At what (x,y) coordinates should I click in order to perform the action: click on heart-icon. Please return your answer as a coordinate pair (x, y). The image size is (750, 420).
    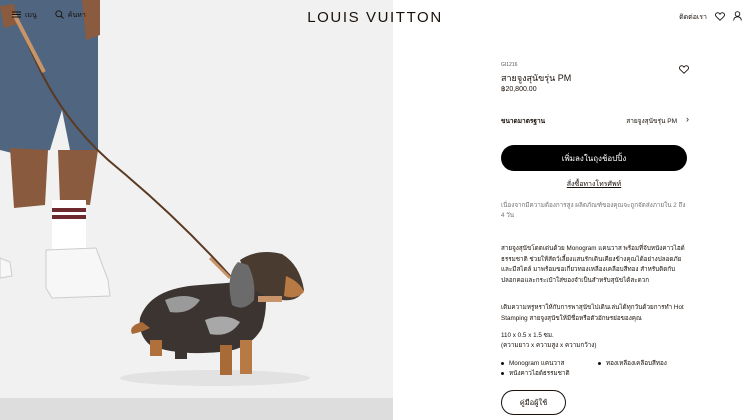
    Looking at the image, I should click on (720, 17).